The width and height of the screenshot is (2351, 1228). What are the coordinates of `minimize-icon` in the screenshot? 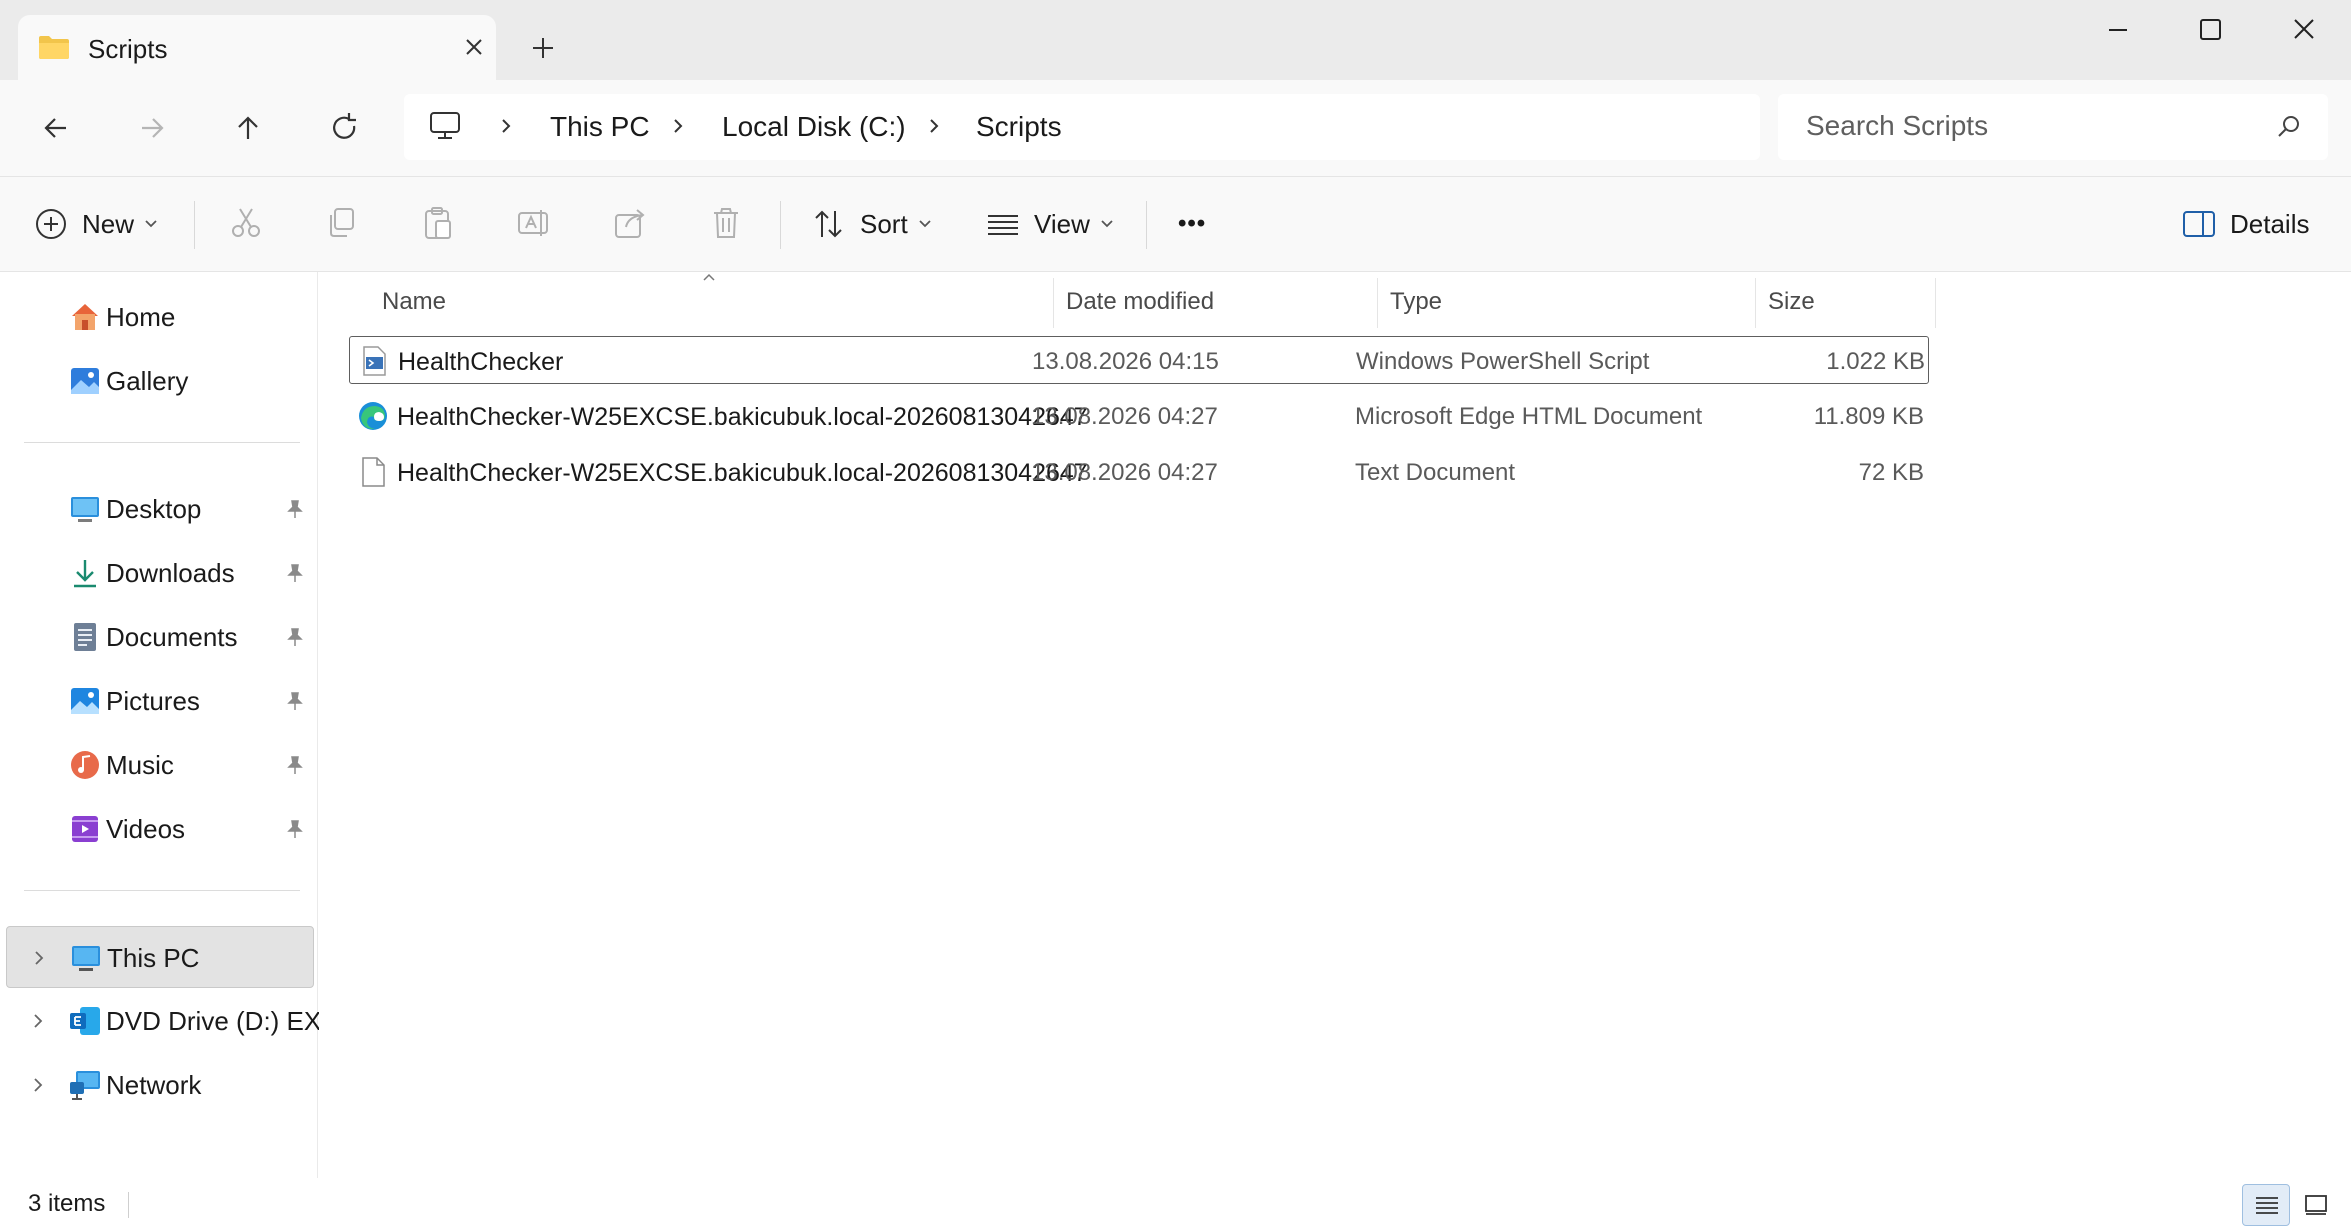 It's located at (2118, 30).